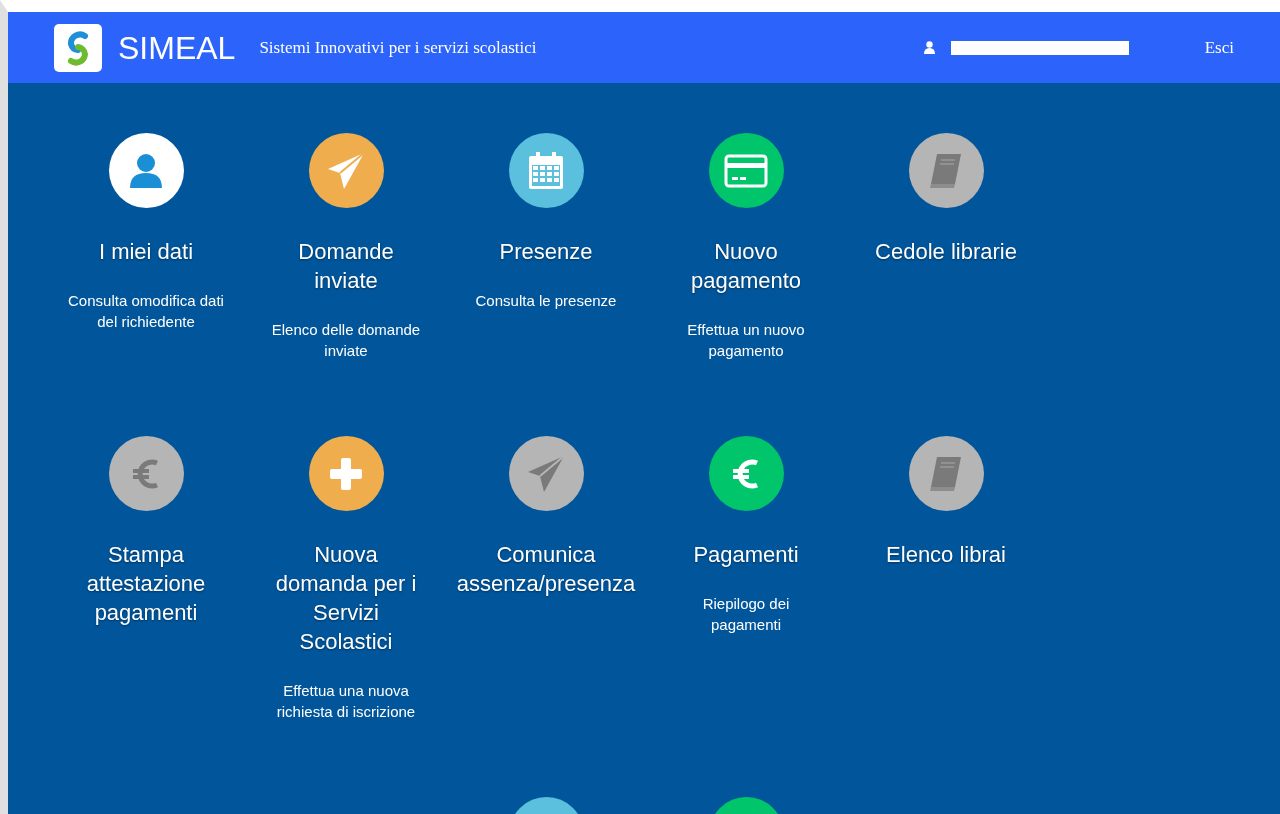  What do you see at coordinates (546, 251) in the screenshot?
I see `tile-title-link: Presenze` at bounding box center [546, 251].